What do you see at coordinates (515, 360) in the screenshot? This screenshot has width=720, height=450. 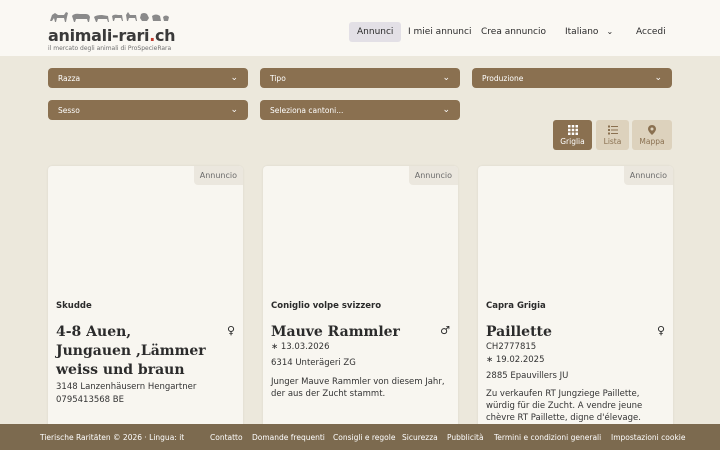 I see `listing-birth: ∗ 19.02.2025` at bounding box center [515, 360].